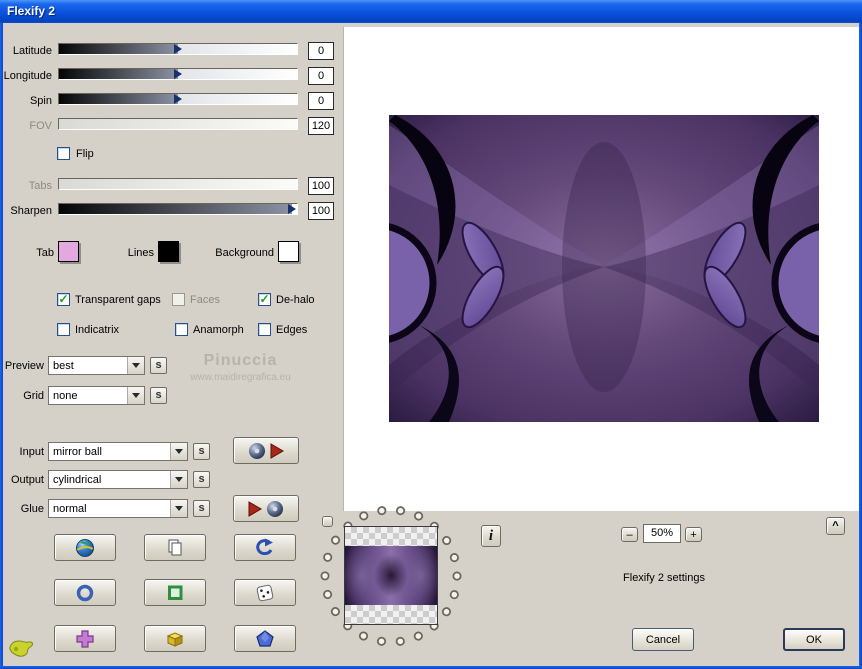  I want to click on sharpen-value: 100, so click(321, 211).